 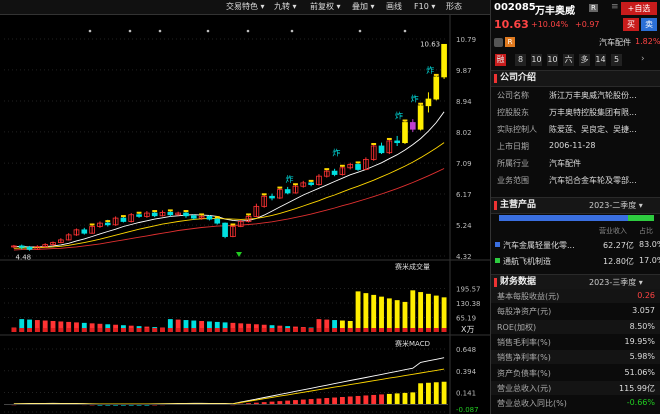 I want to click on buy-button: 买, so click(x=631, y=24).